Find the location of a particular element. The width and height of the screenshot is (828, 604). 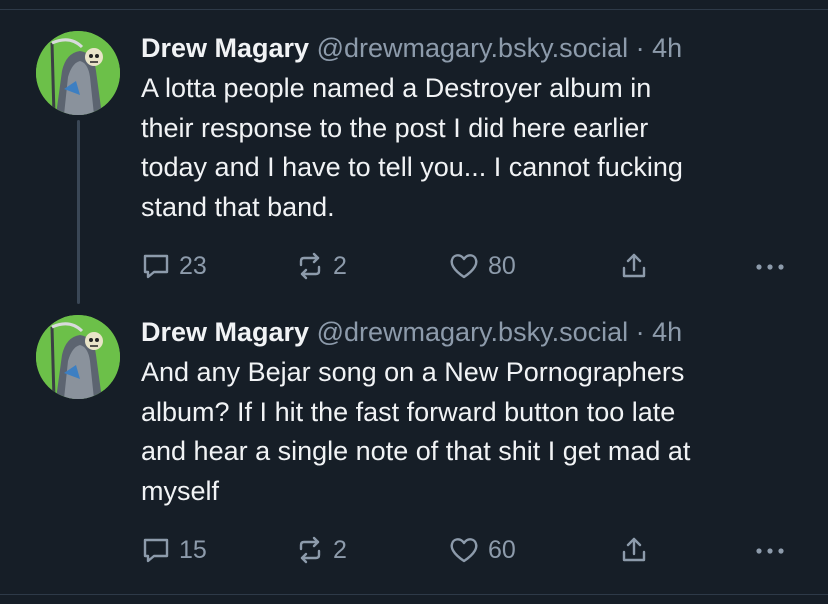

reply-button: 15 is located at coordinates (174, 550).